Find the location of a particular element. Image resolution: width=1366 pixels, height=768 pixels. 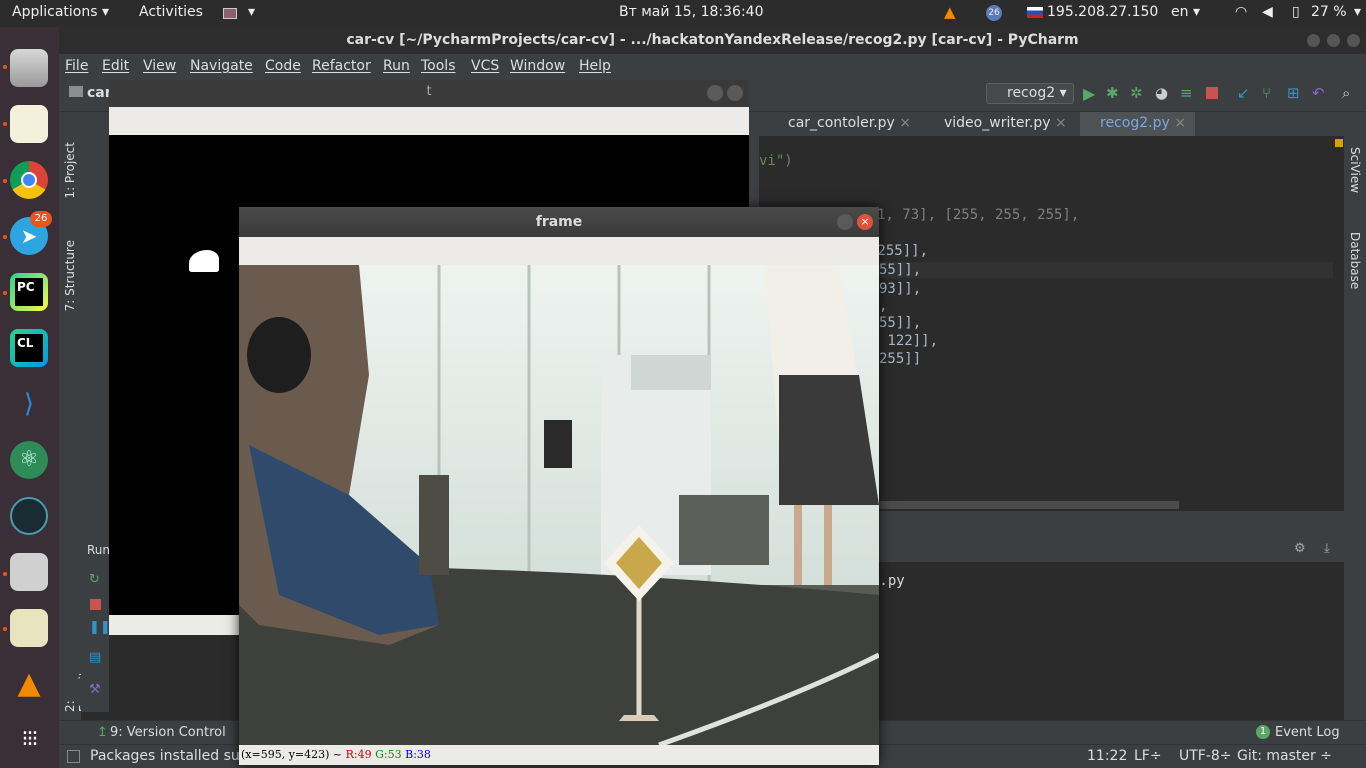

code-line: vi") is located at coordinates (776, 161).